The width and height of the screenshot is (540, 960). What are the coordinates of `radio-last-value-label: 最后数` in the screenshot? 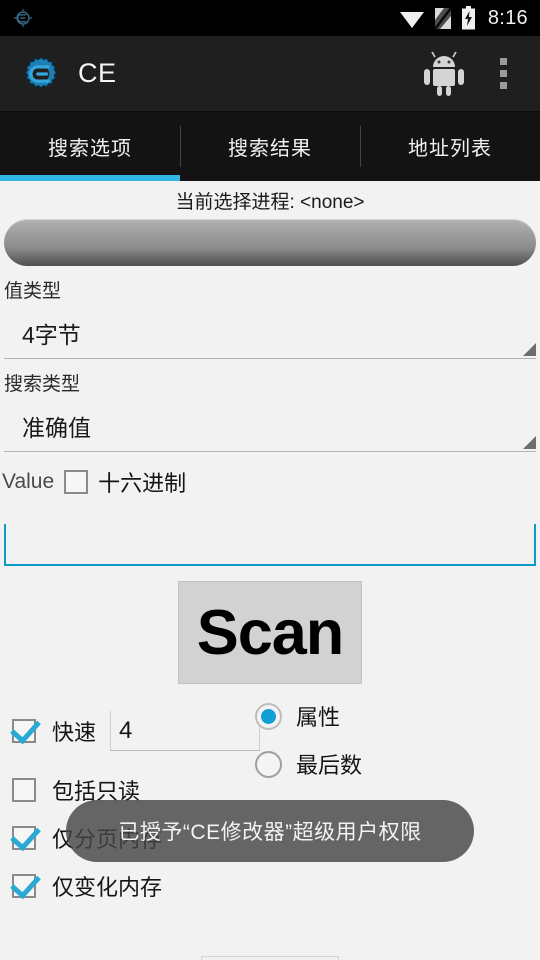 It's located at (329, 765).